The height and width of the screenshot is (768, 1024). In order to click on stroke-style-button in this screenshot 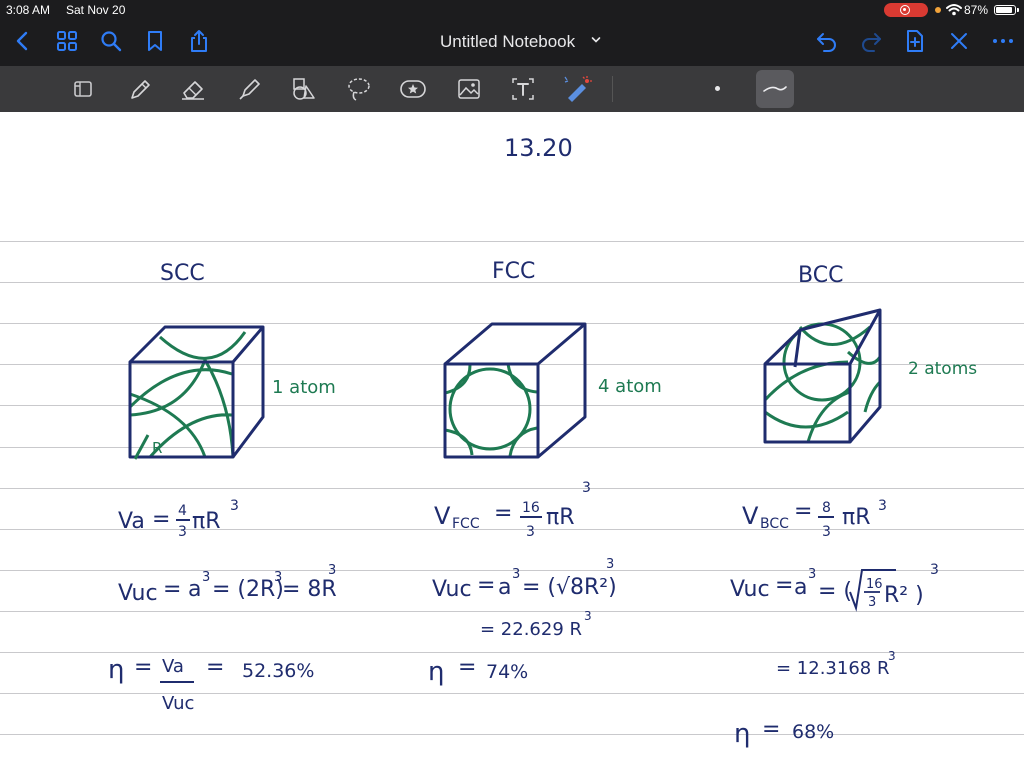, I will do `click(775, 89)`.